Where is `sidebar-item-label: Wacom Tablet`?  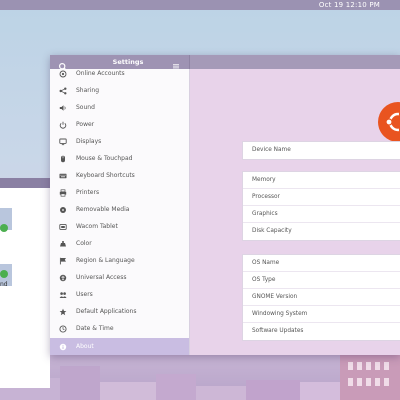
sidebar-item-label: Wacom Tablet is located at coordinates (97, 226).